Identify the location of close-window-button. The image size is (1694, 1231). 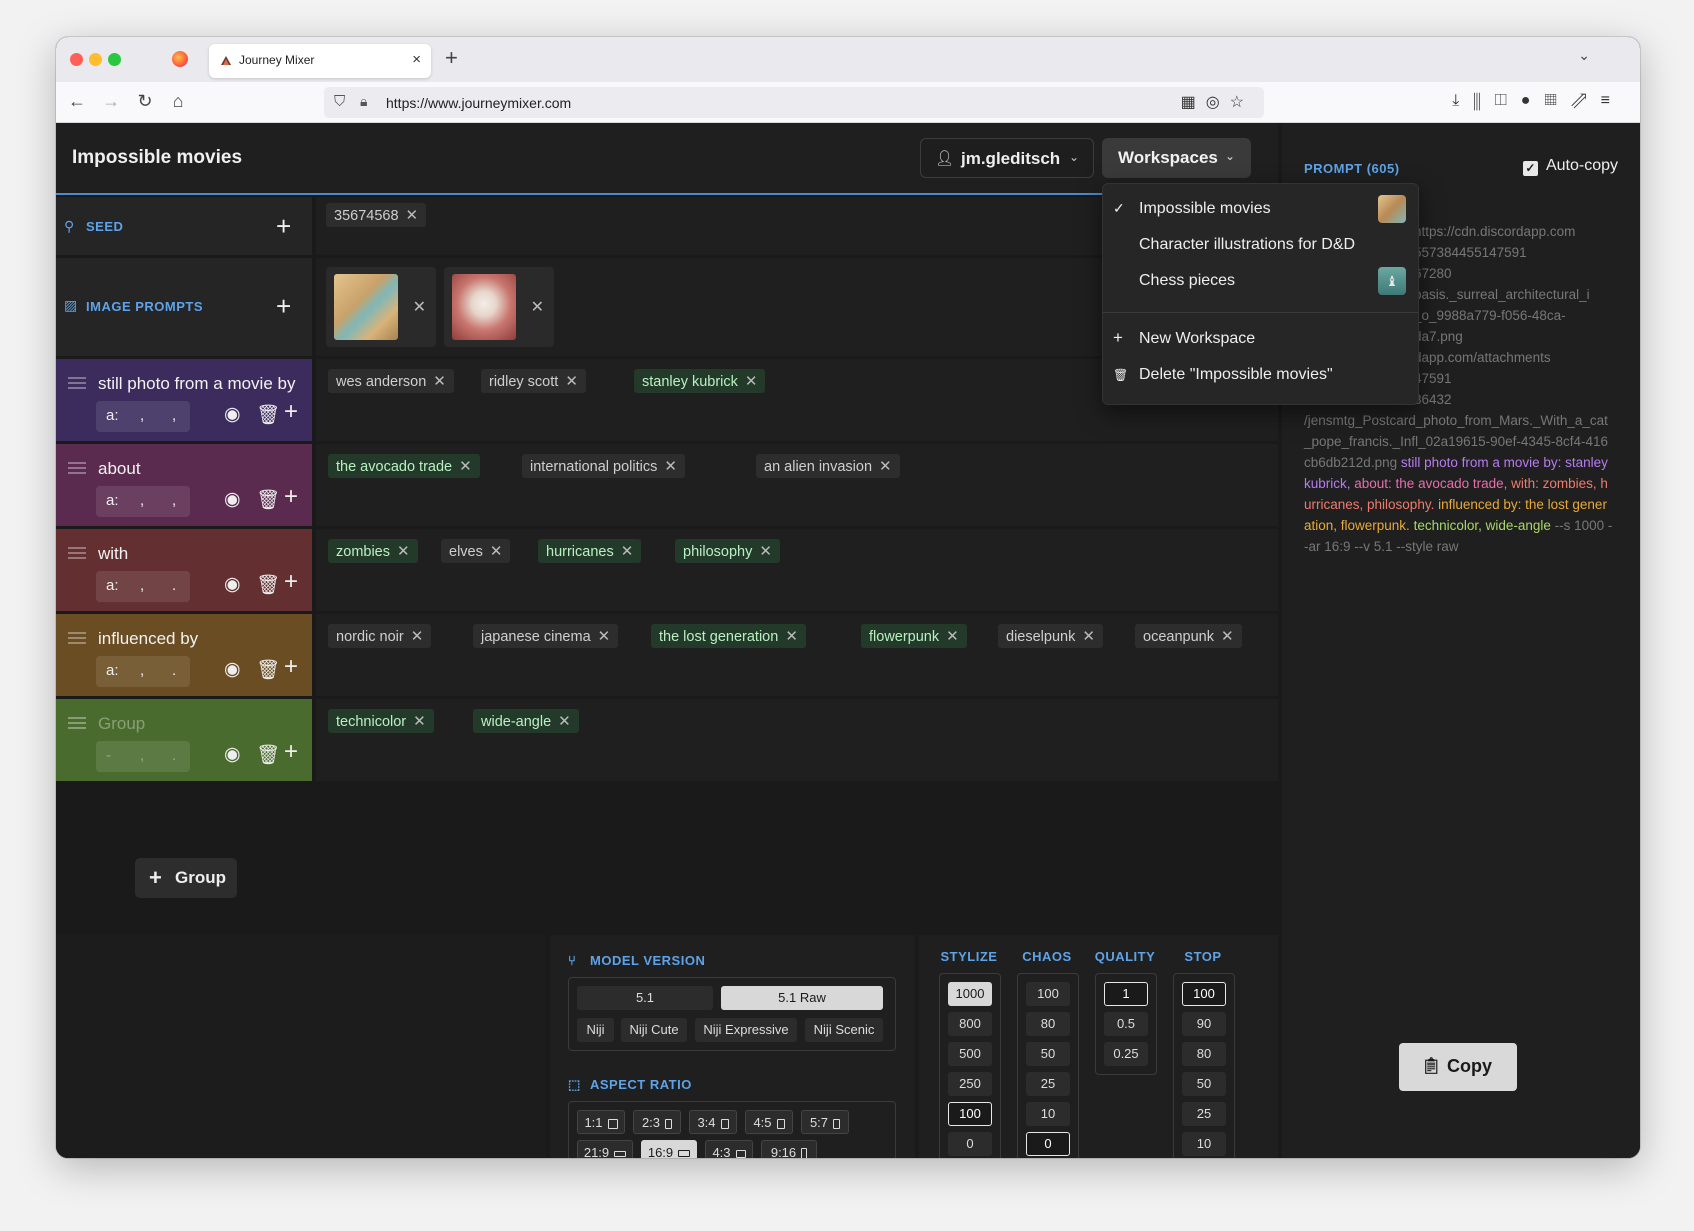
(76, 59).